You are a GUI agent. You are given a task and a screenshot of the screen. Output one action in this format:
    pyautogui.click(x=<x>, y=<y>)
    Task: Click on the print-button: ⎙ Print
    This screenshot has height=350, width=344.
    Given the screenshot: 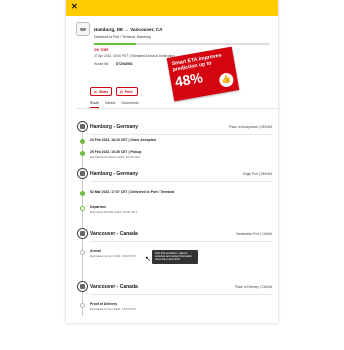 What is the action you would take?
    pyautogui.click(x=127, y=91)
    